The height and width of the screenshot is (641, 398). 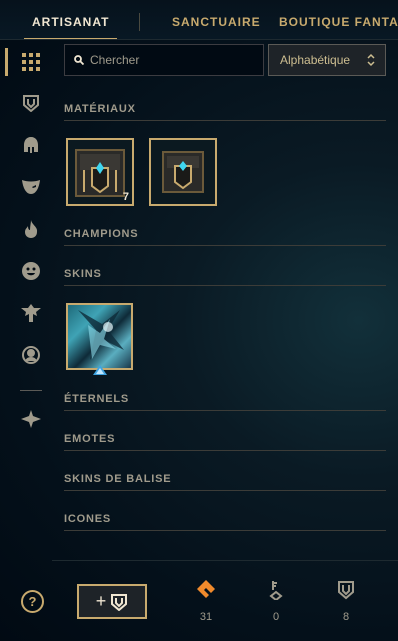 What do you see at coordinates (100, 109) in the screenshot?
I see `section-title: MATÉRIAUX` at bounding box center [100, 109].